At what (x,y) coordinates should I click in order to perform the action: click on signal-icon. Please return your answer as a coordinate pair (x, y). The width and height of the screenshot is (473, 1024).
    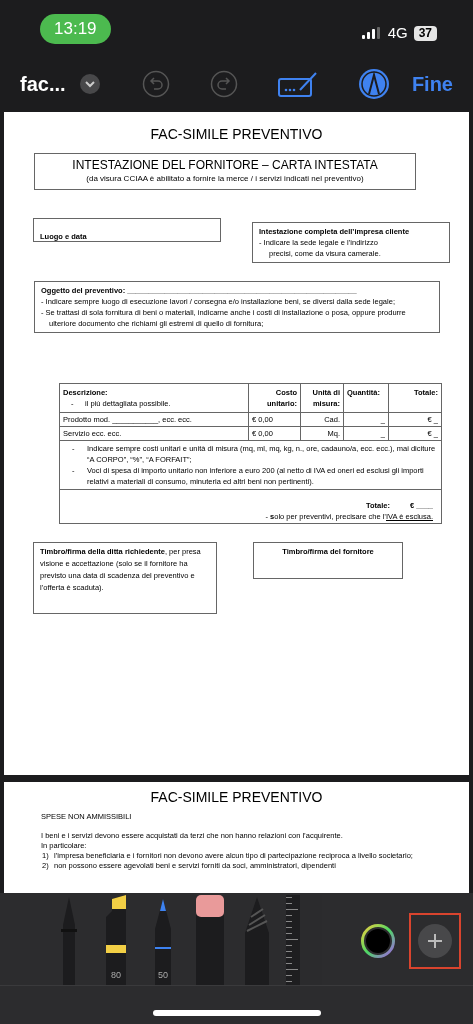
    Looking at the image, I should click on (371, 33).